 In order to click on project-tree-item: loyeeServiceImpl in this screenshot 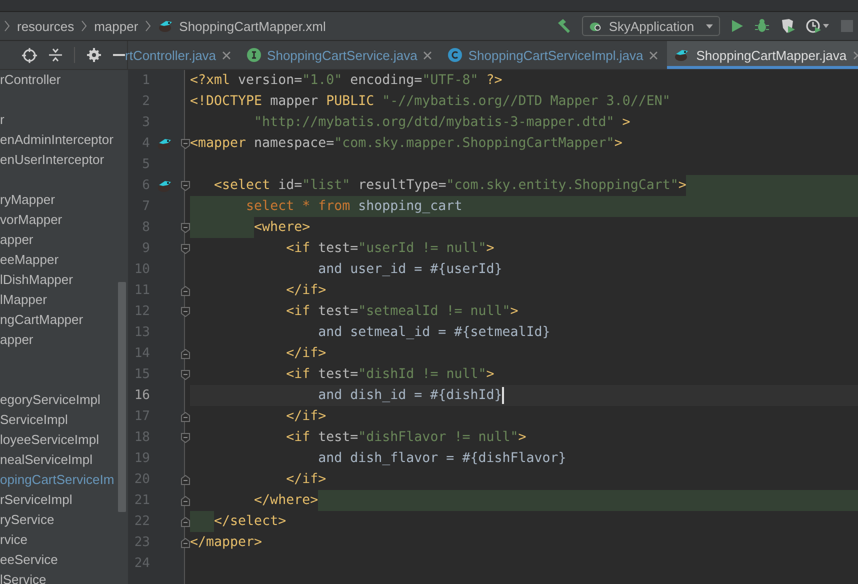, I will do `click(49, 440)`.